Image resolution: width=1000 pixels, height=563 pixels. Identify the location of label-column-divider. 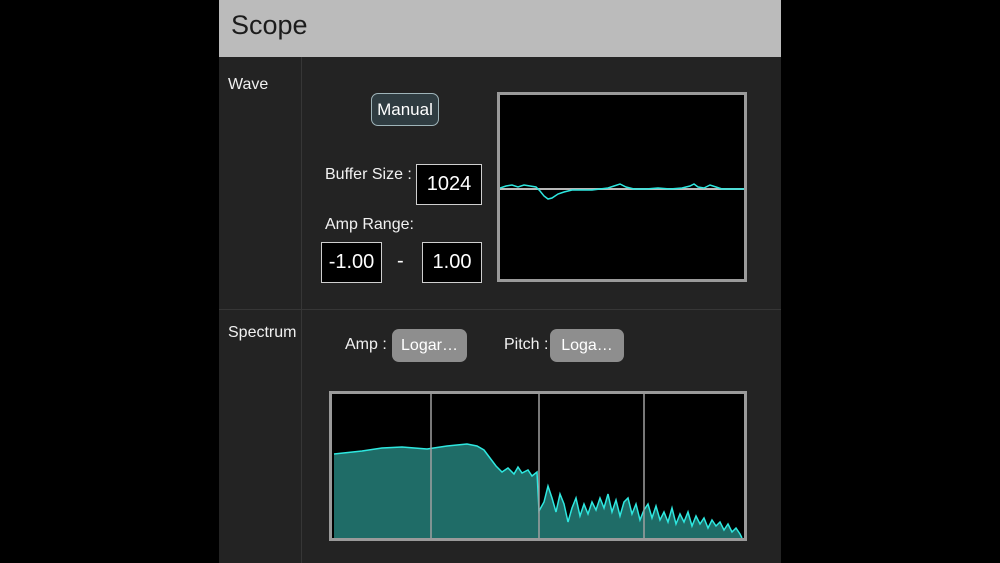
(301, 310).